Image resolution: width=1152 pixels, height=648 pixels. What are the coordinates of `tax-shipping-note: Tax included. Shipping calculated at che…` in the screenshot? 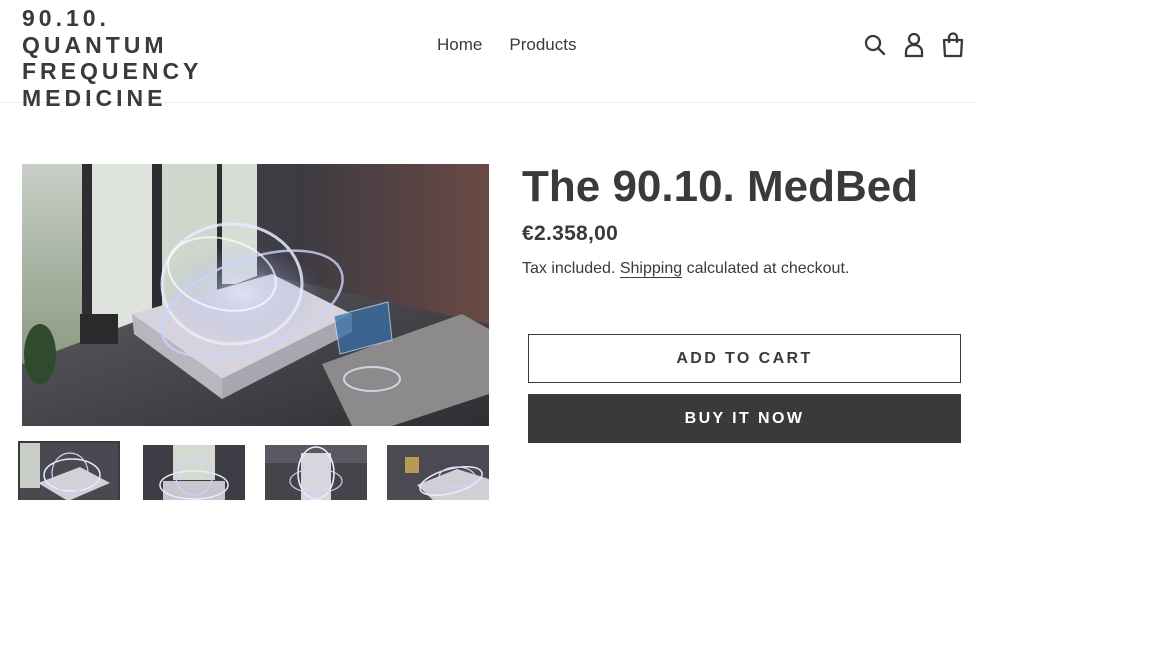 It's located at (685, 269).